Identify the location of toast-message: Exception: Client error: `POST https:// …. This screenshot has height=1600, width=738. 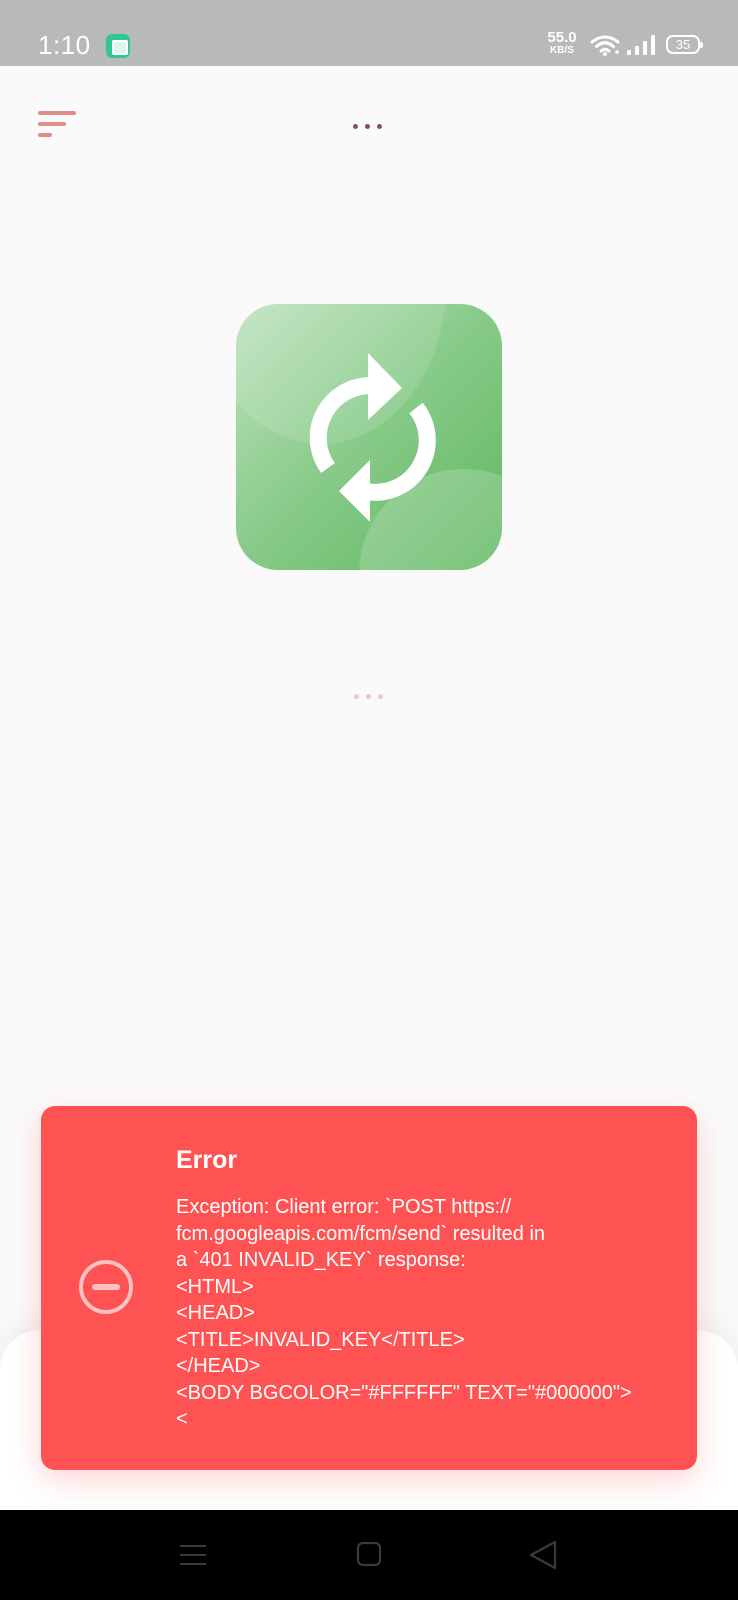
(404, 1313).